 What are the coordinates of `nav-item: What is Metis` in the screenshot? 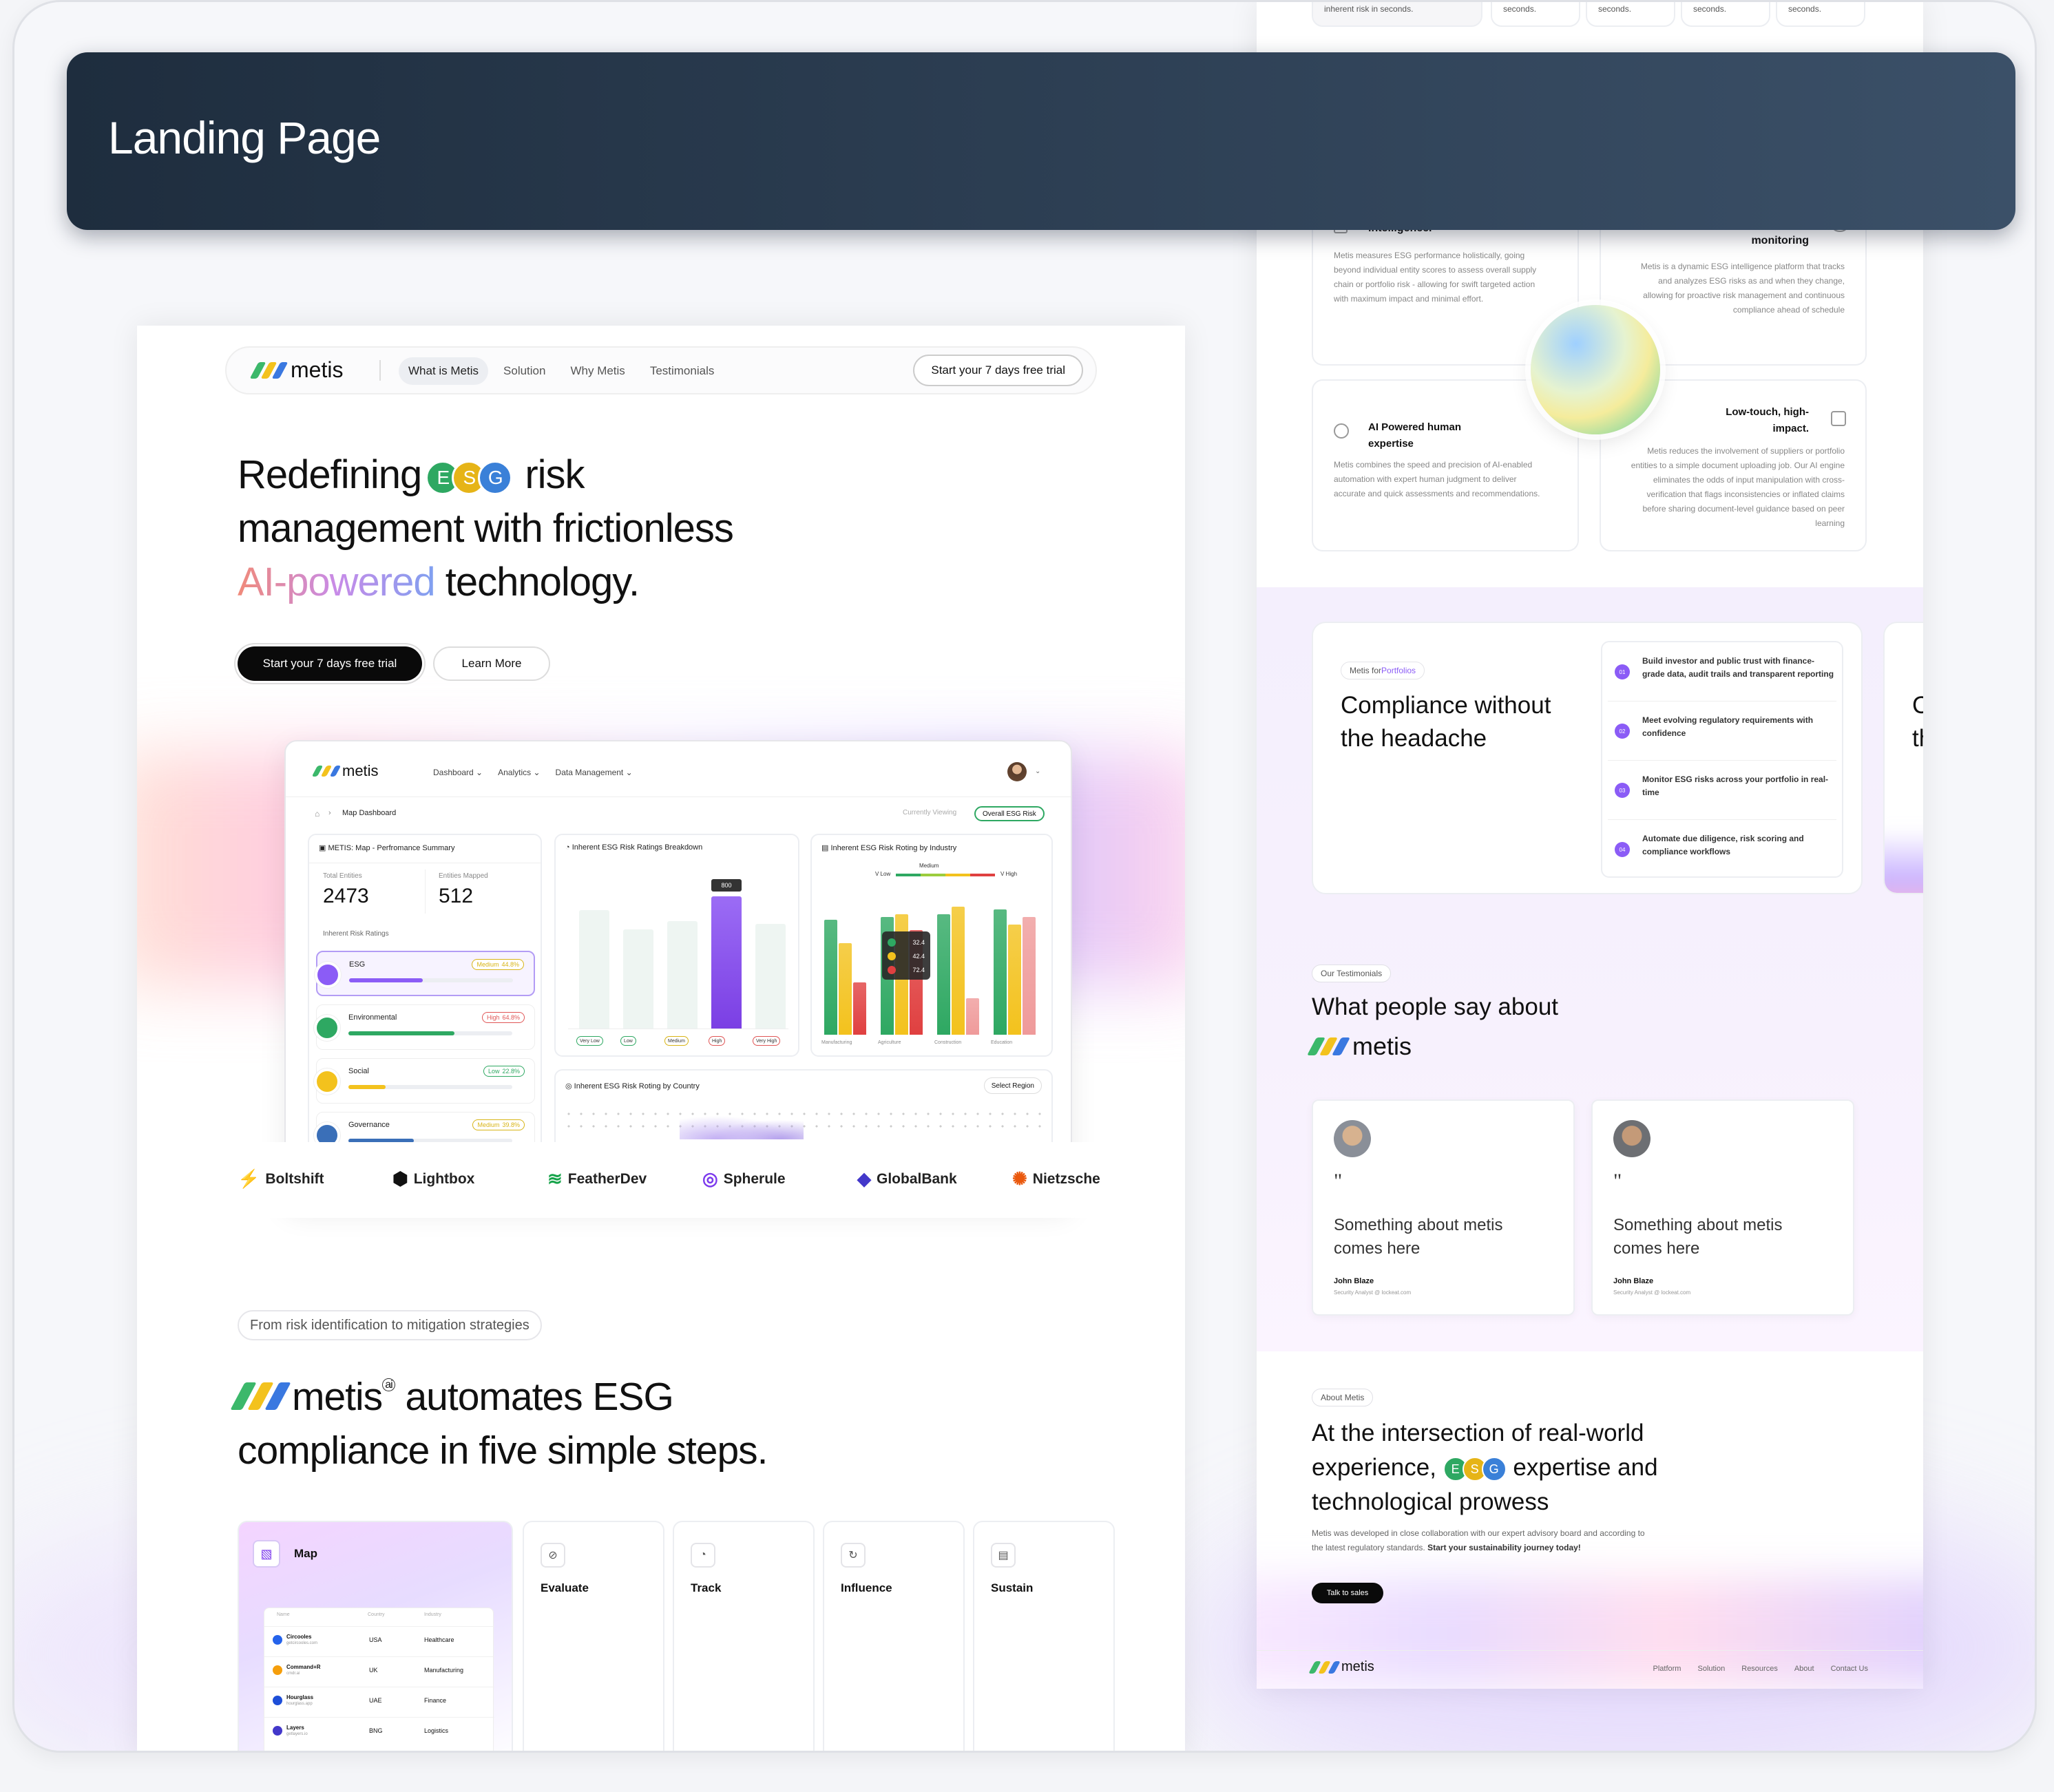 It's located at (444, 371).